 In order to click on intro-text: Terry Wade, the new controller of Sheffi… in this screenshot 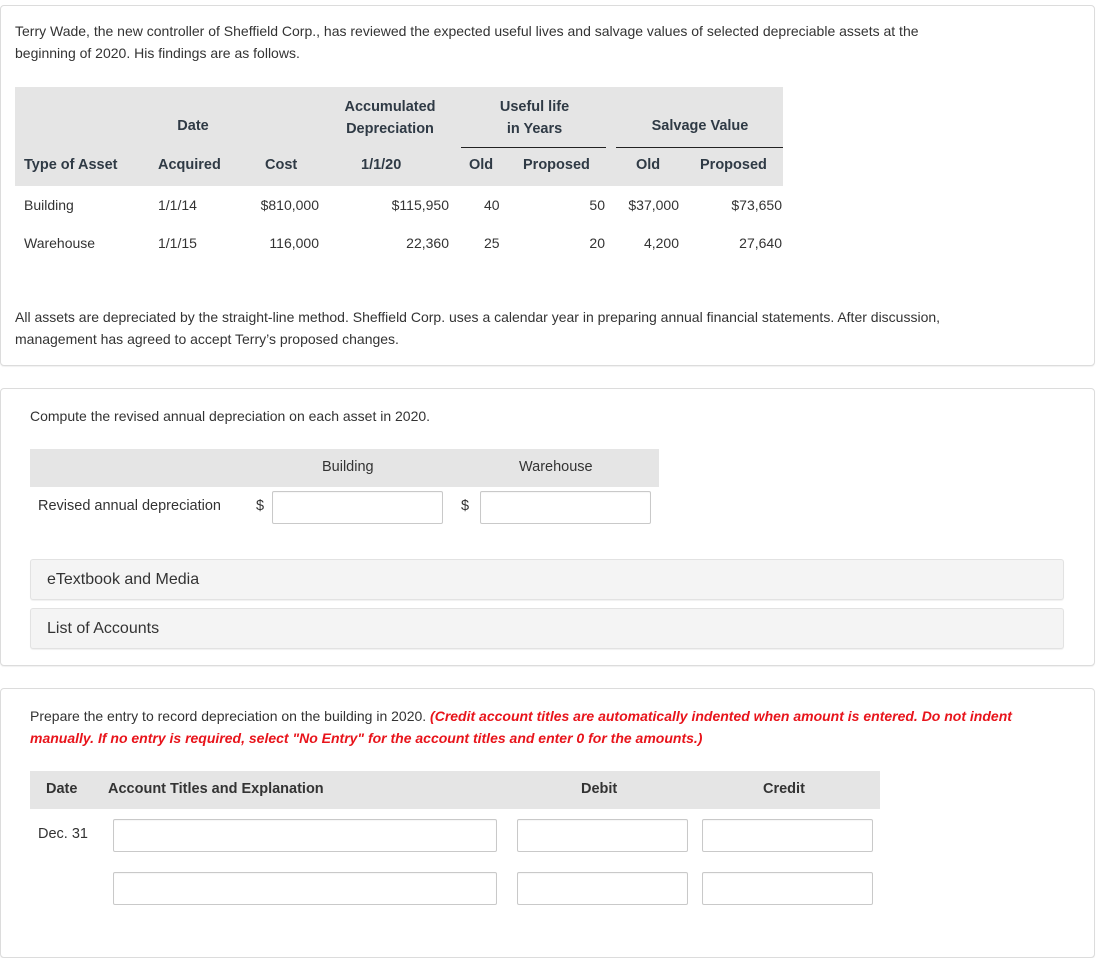, I will do `click(550, 42)`.